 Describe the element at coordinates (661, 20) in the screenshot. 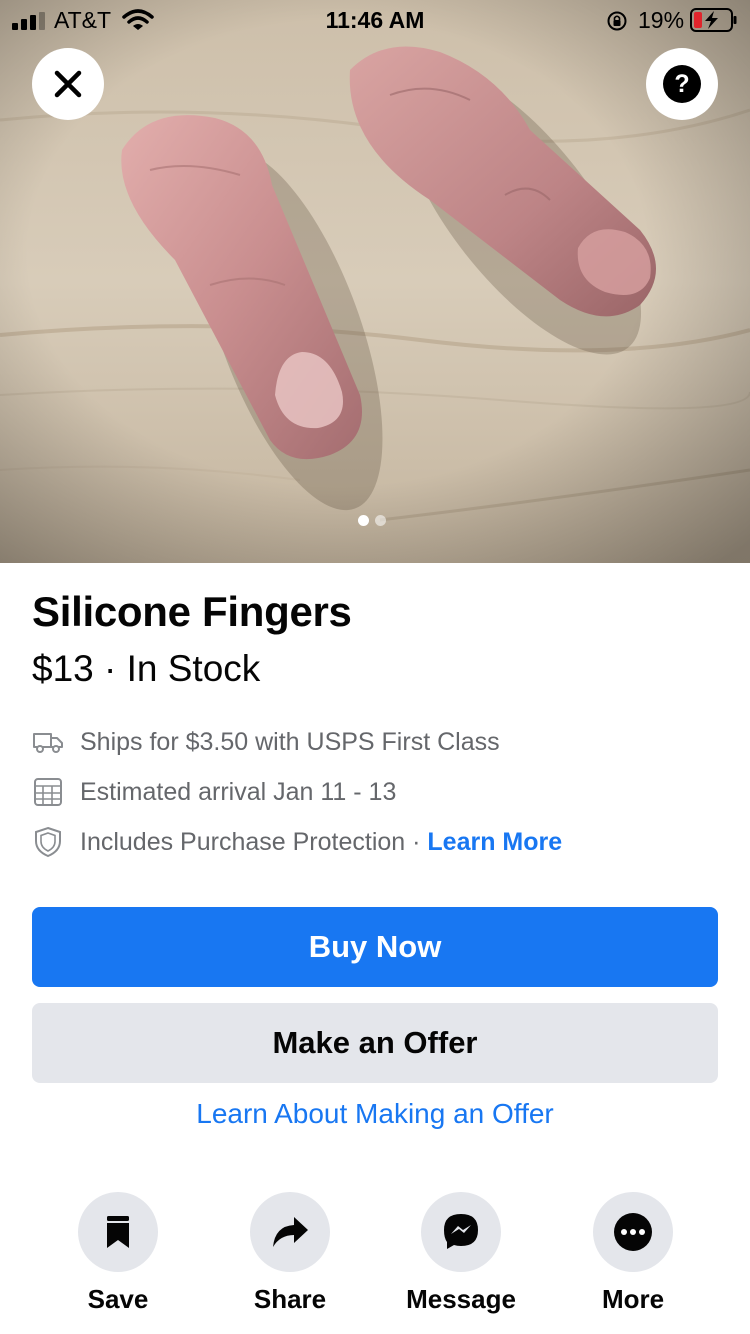

I see `battery-percent: 19%` at that location.